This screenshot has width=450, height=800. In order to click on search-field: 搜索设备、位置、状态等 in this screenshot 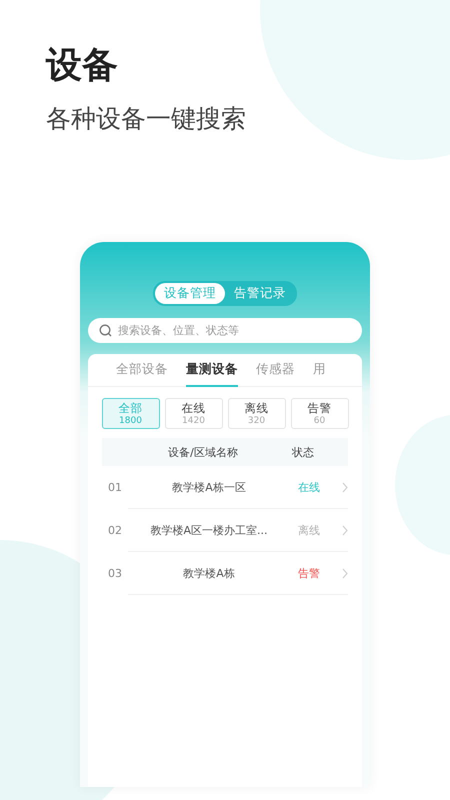, I will do `click(225, 330)`.